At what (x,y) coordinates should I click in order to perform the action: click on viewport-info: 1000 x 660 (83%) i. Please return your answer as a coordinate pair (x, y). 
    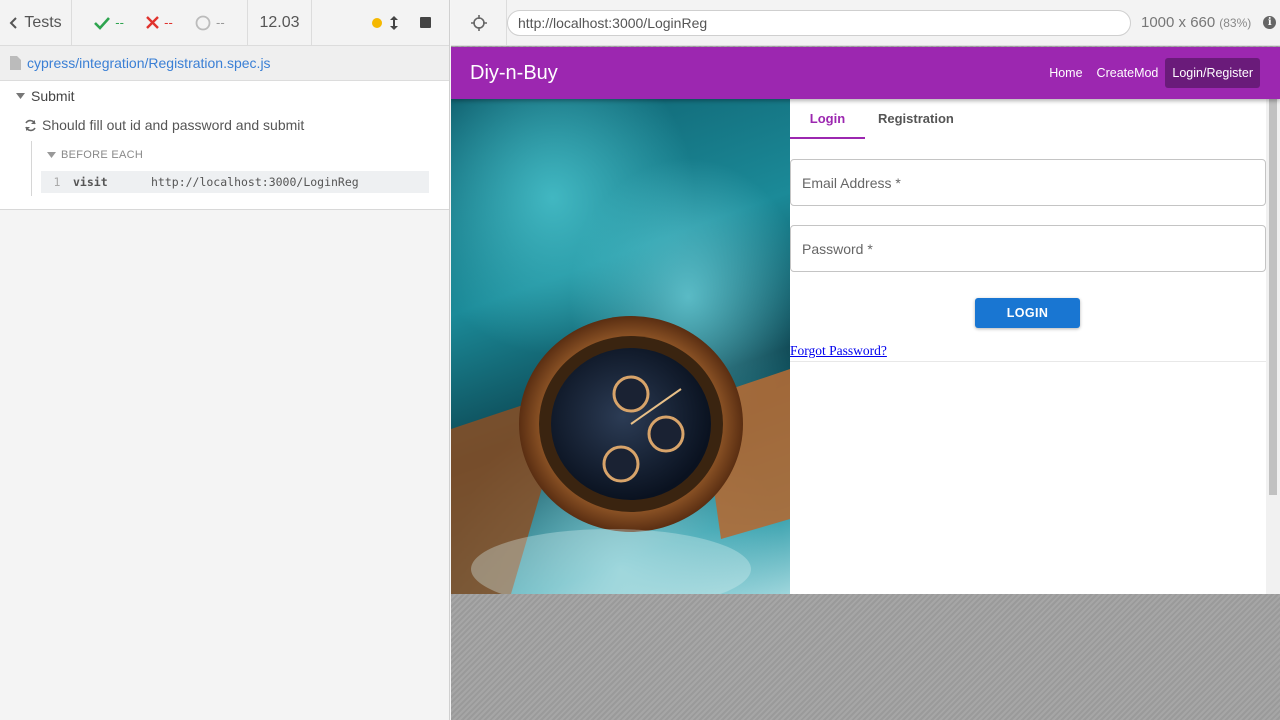
    Looking at the image, I should click on (1209, 22).